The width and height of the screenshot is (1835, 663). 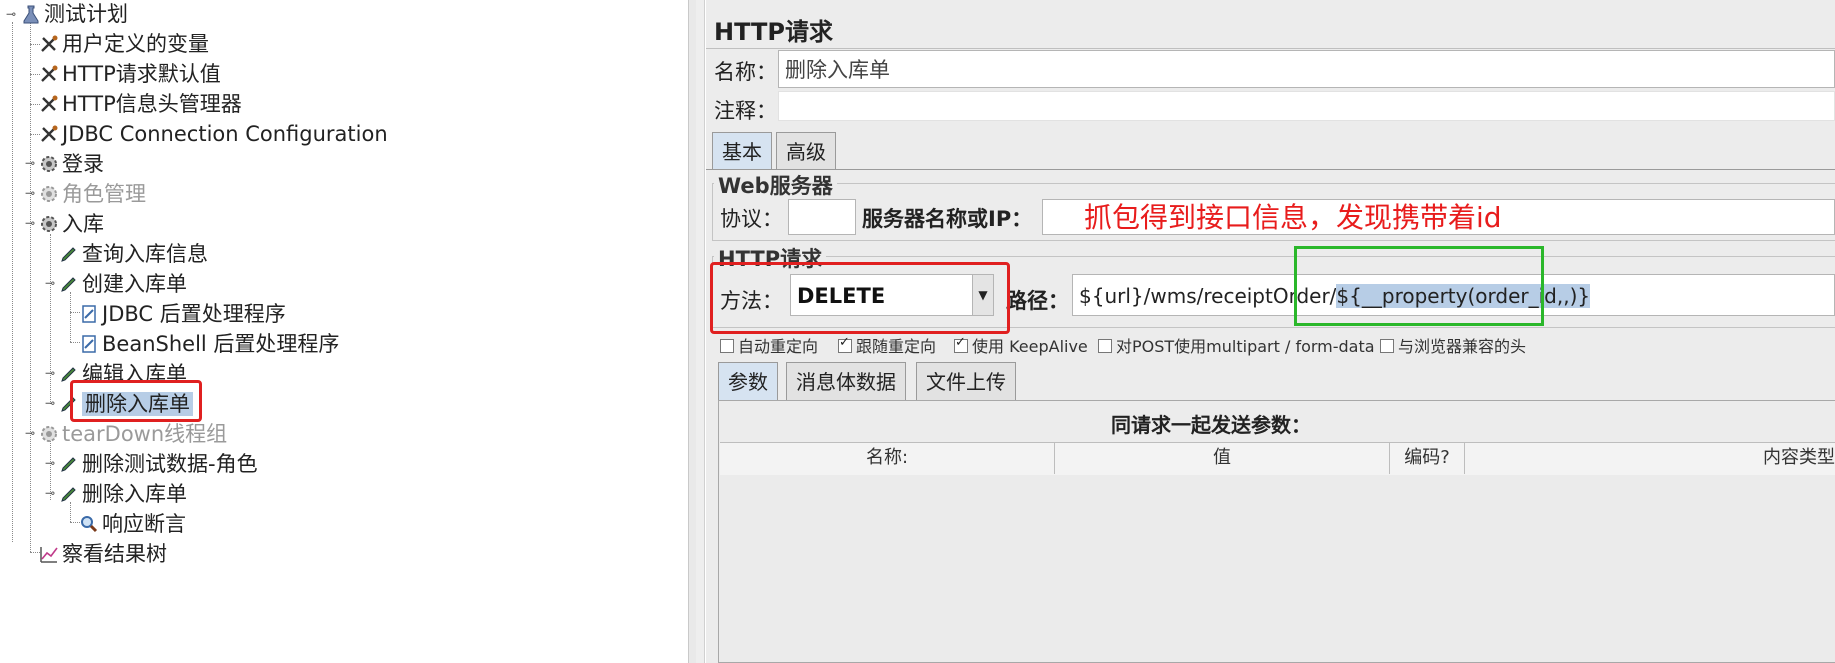 What do you see at coordinates (822, 217) in the screenshot?
I see `protocol-field` at bounding box center [822, 217].